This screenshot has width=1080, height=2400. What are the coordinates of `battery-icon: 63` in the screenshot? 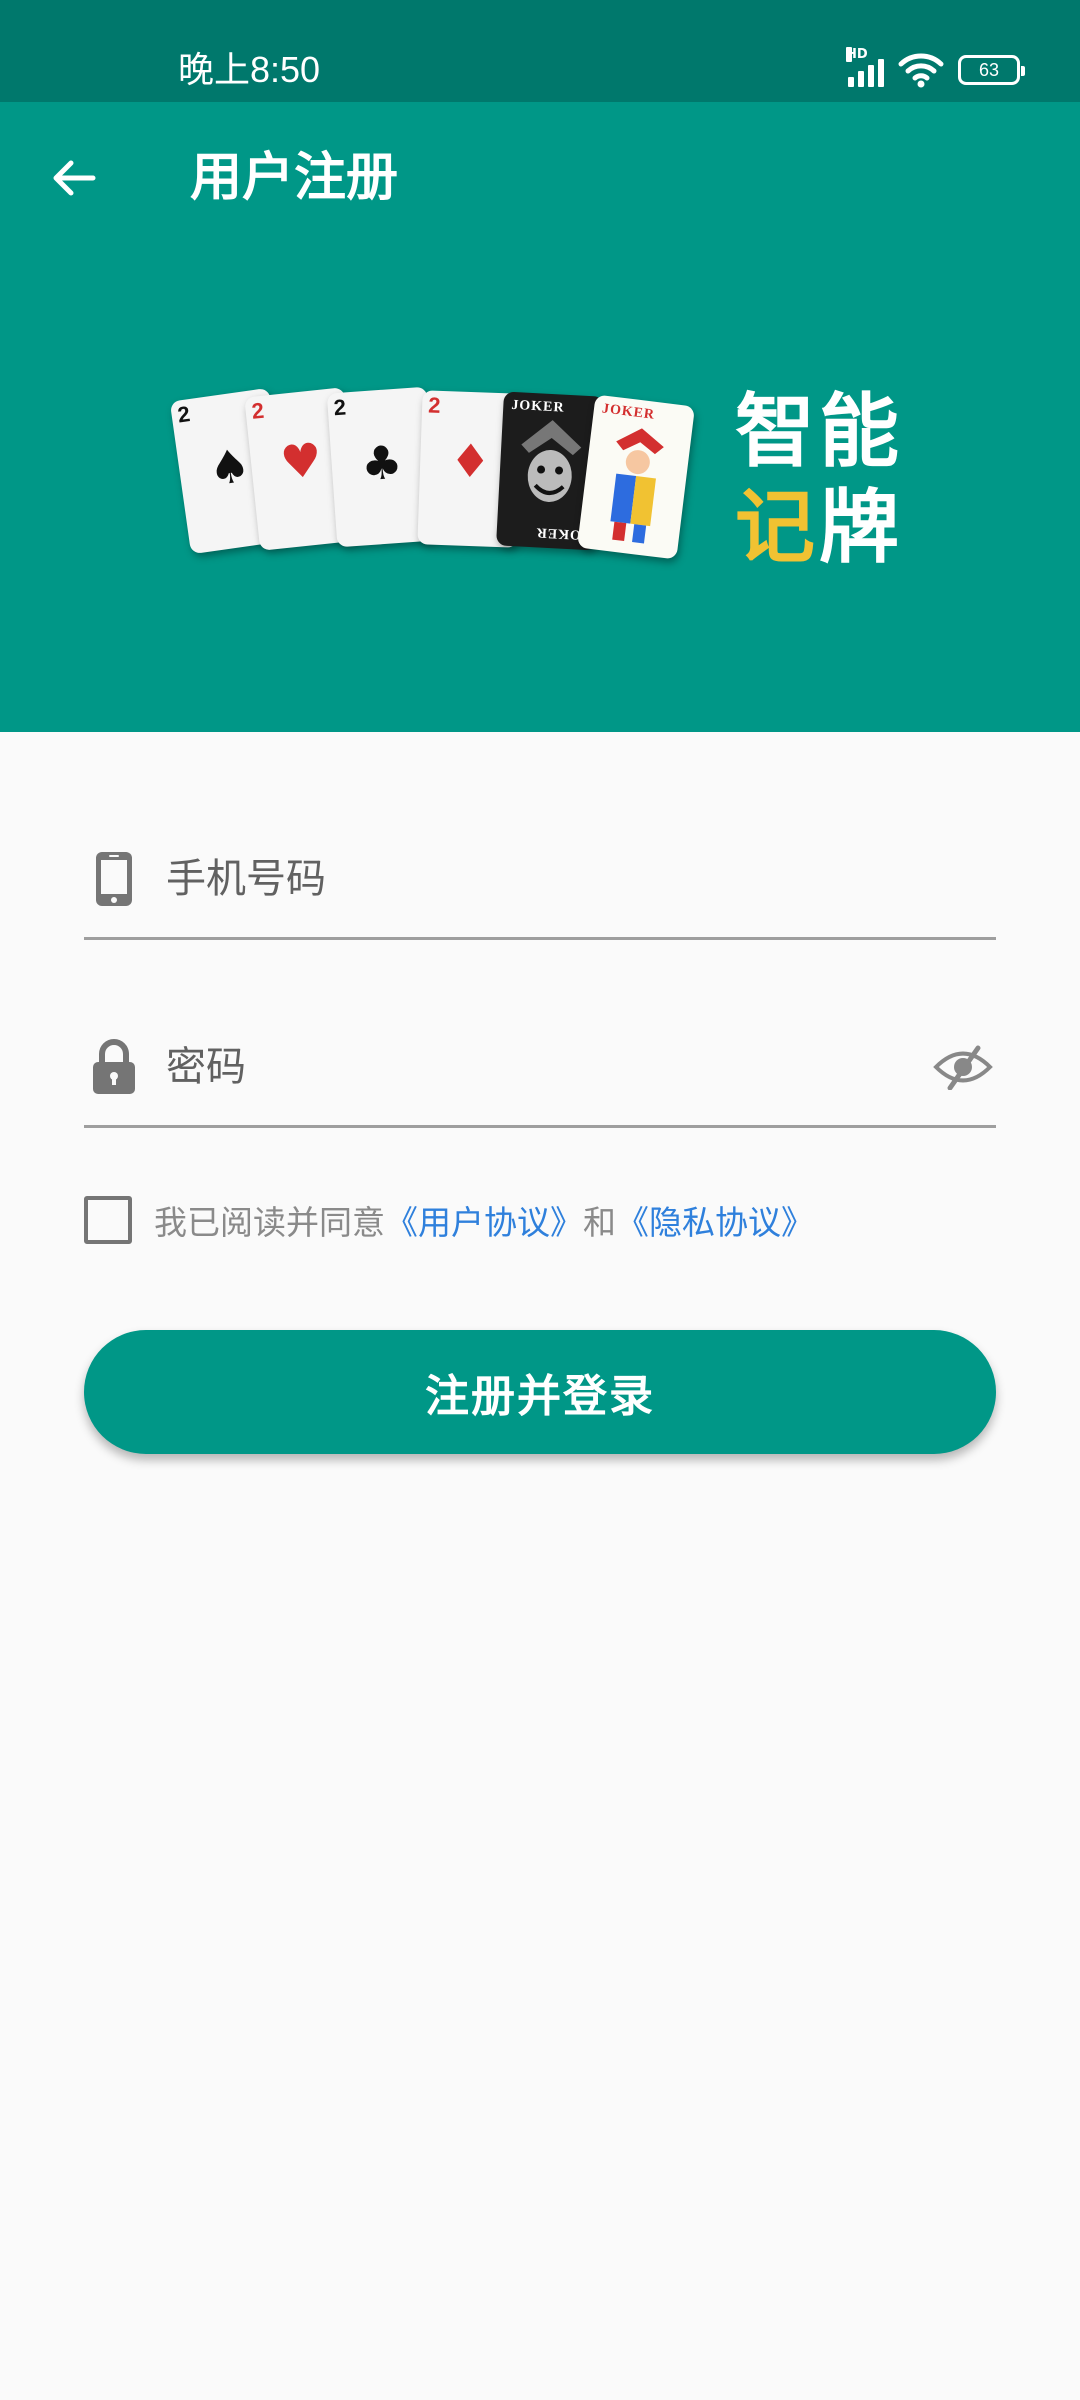 It's located at (991, 70).